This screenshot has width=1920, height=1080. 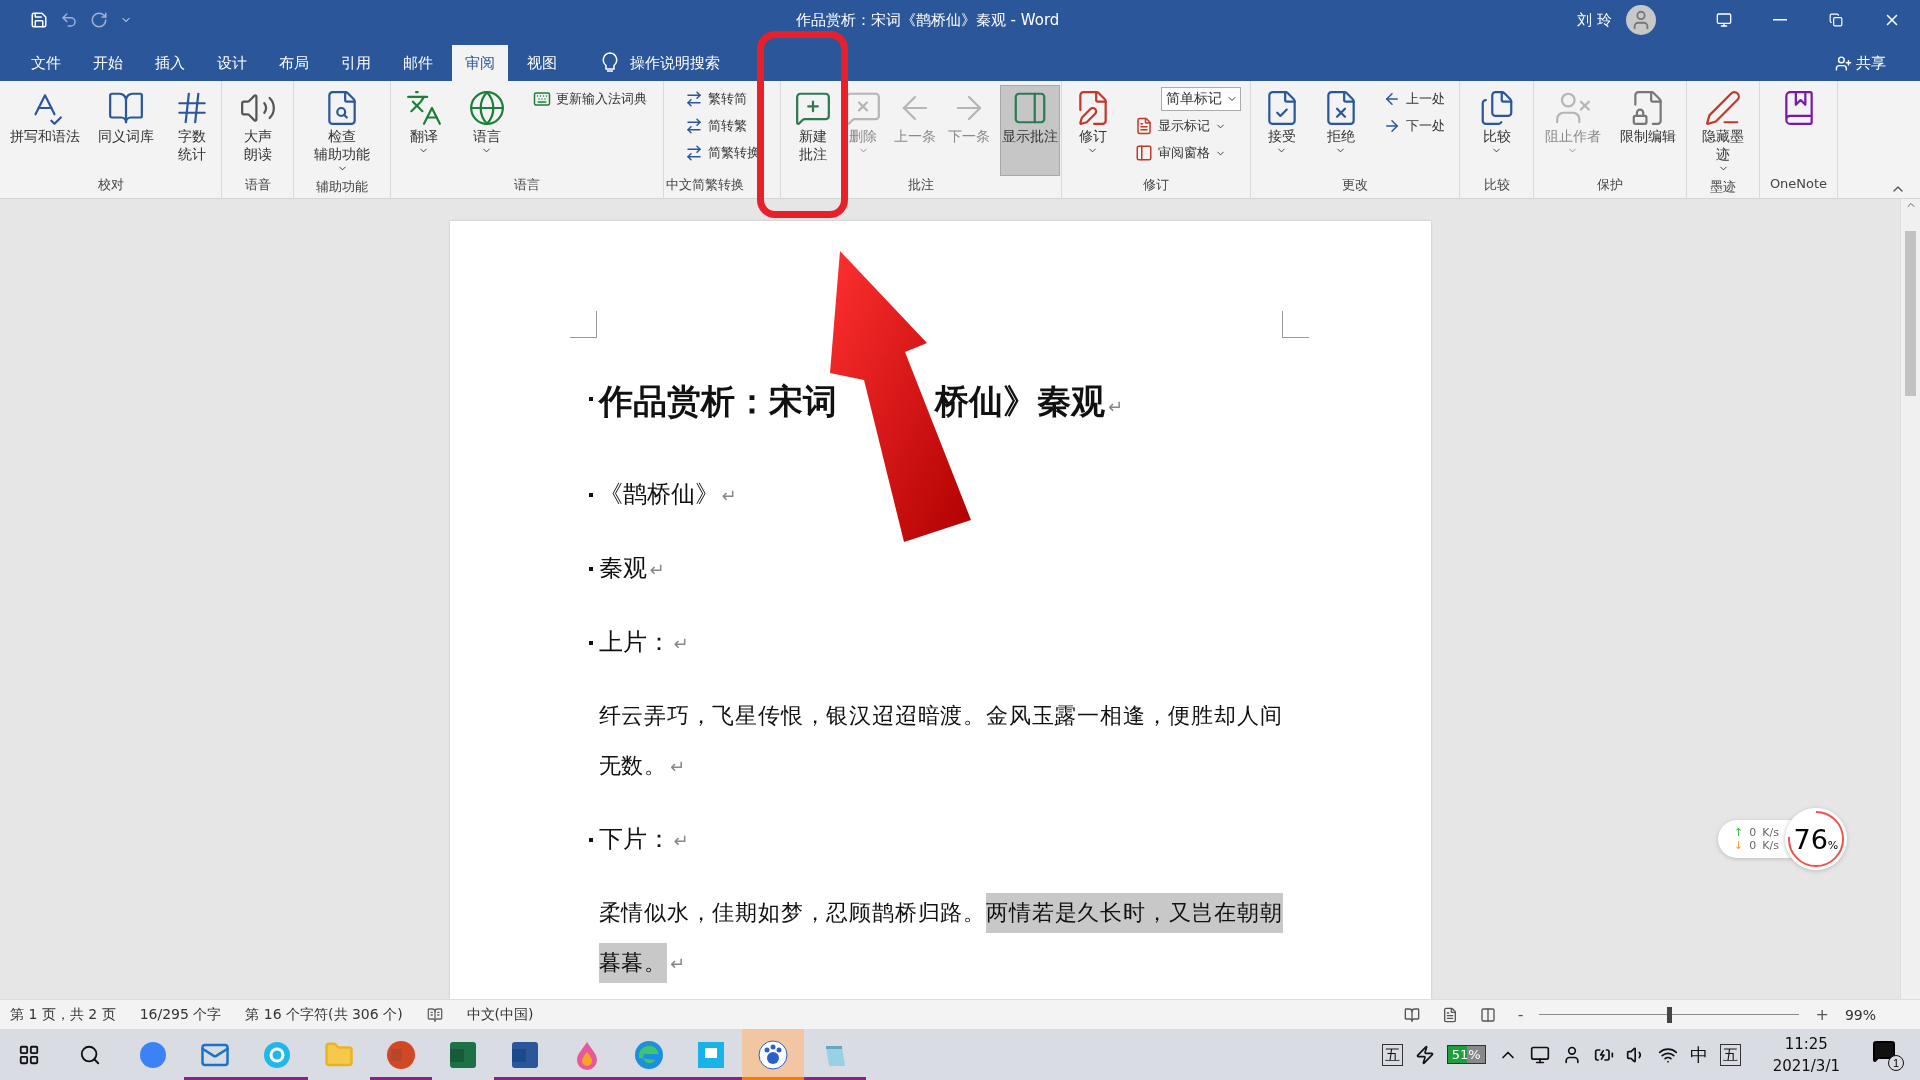 What do you see at coordinates (1723, 187) in the screenshot?
I see `group-label: 墨迹` at bounding box center [1723, 187].